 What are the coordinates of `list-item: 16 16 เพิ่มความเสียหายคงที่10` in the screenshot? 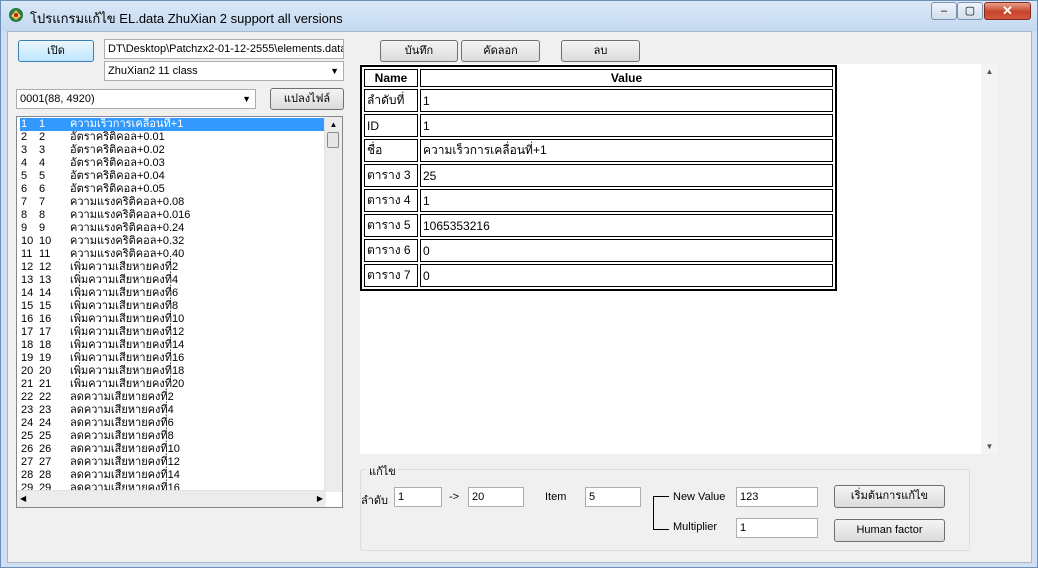 It's located at (173, 319).